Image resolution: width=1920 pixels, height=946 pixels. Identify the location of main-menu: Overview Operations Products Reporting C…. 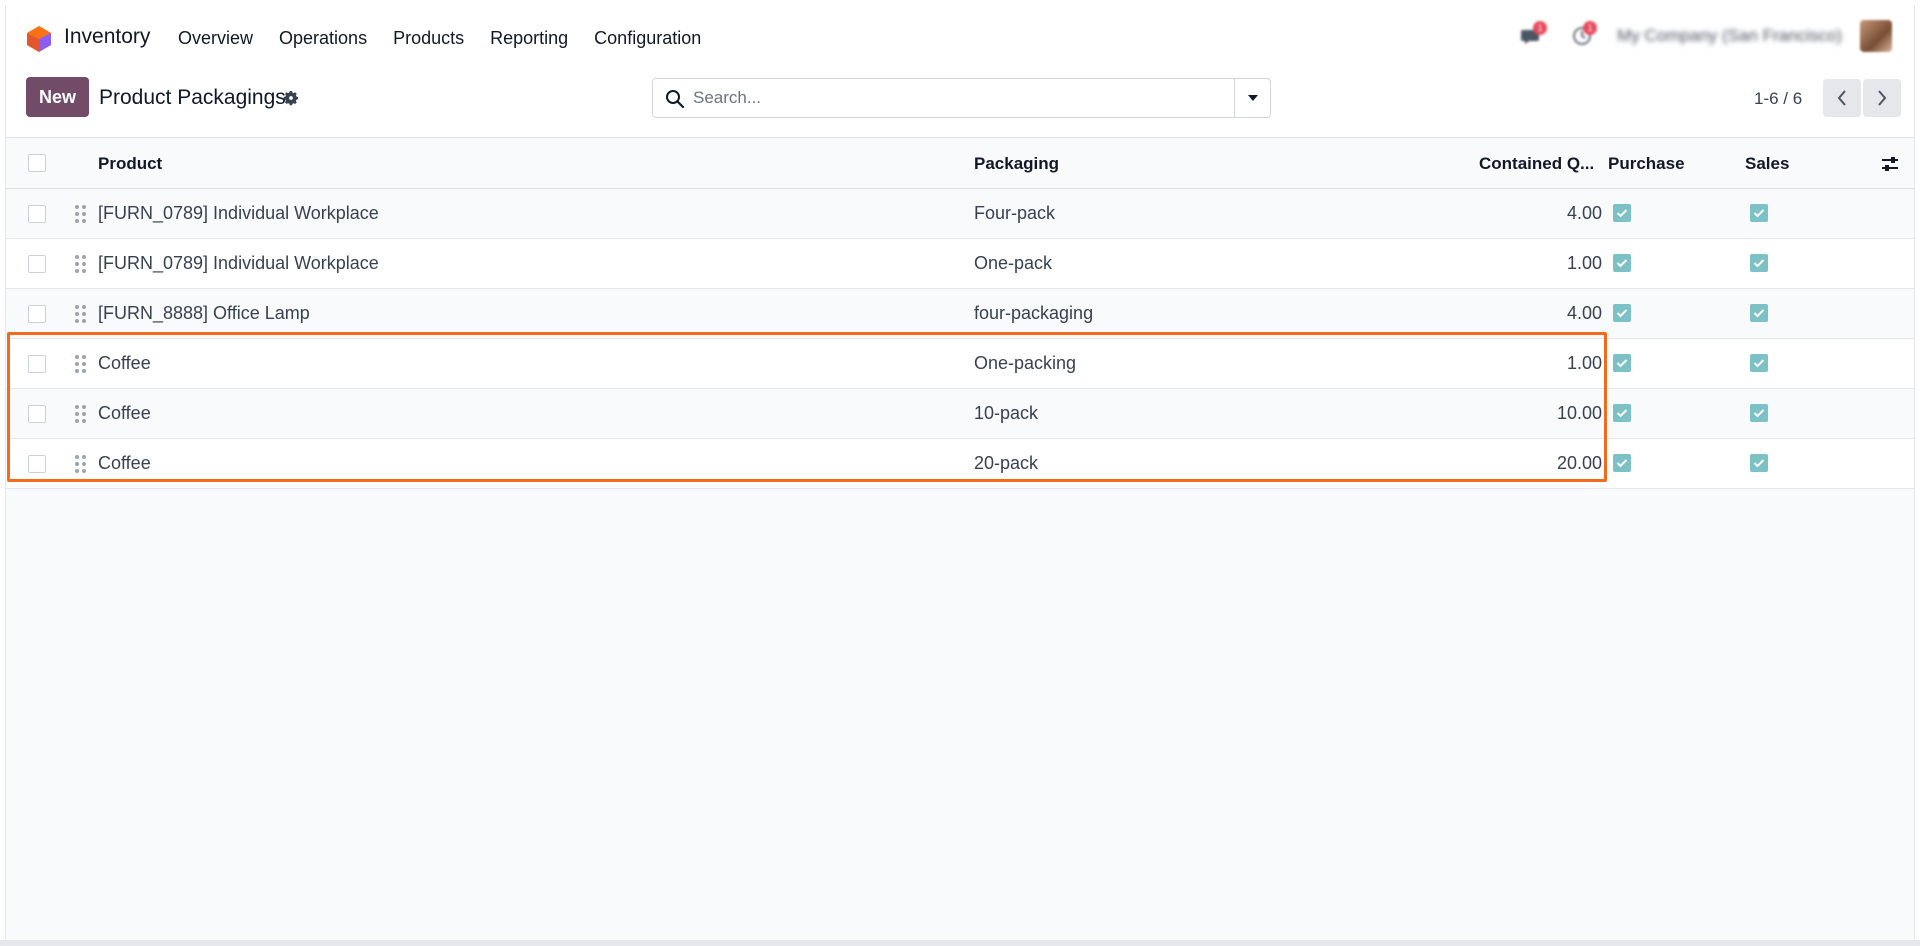
(439, 38).